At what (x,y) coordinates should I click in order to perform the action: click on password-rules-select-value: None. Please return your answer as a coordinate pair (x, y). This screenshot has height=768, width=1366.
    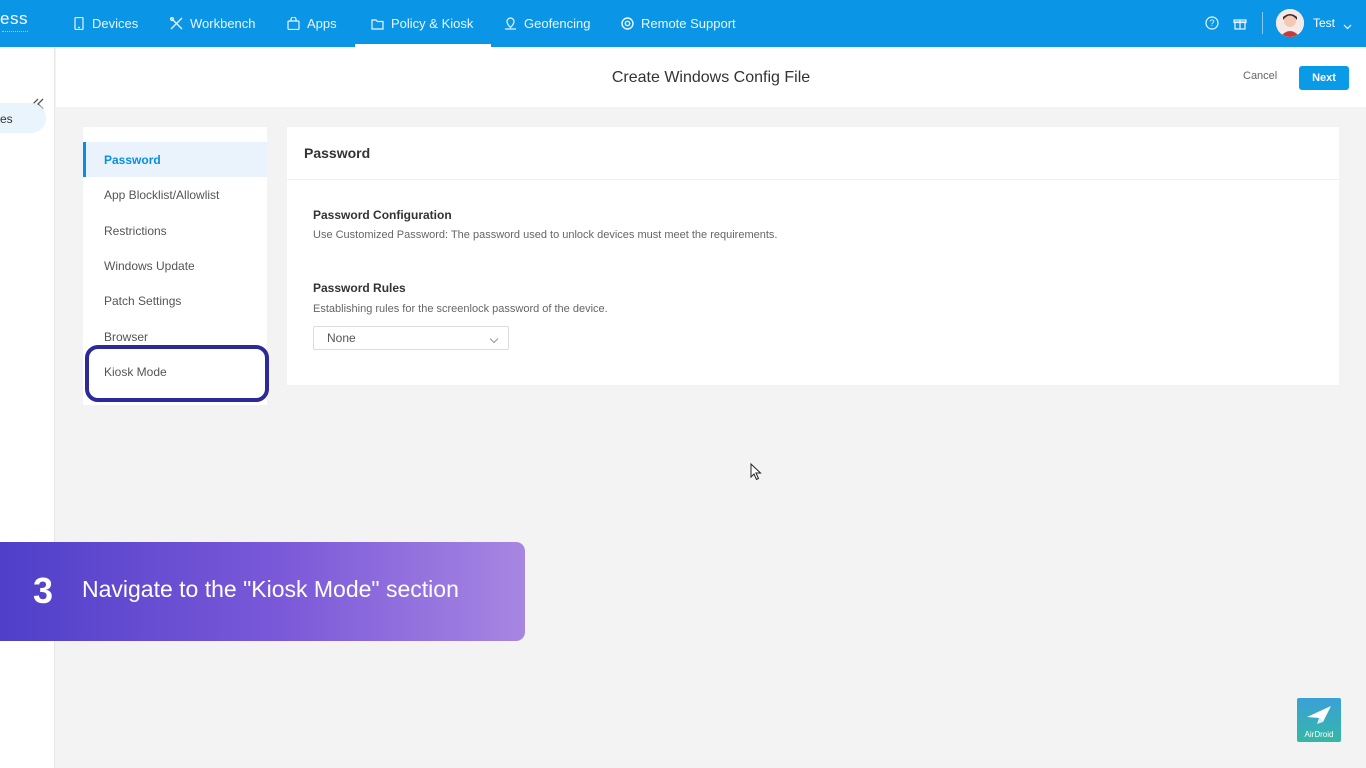
    Looking at the image, I should click on (341, 338).